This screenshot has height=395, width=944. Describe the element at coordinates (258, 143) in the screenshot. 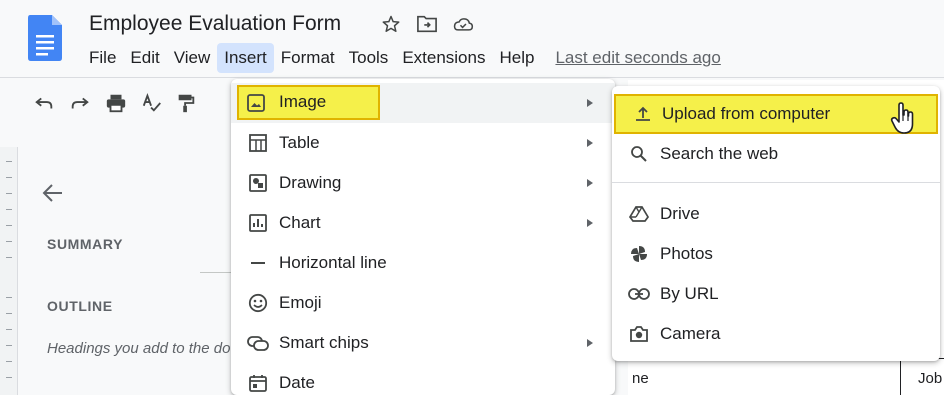

I see `table-icon` at that location.